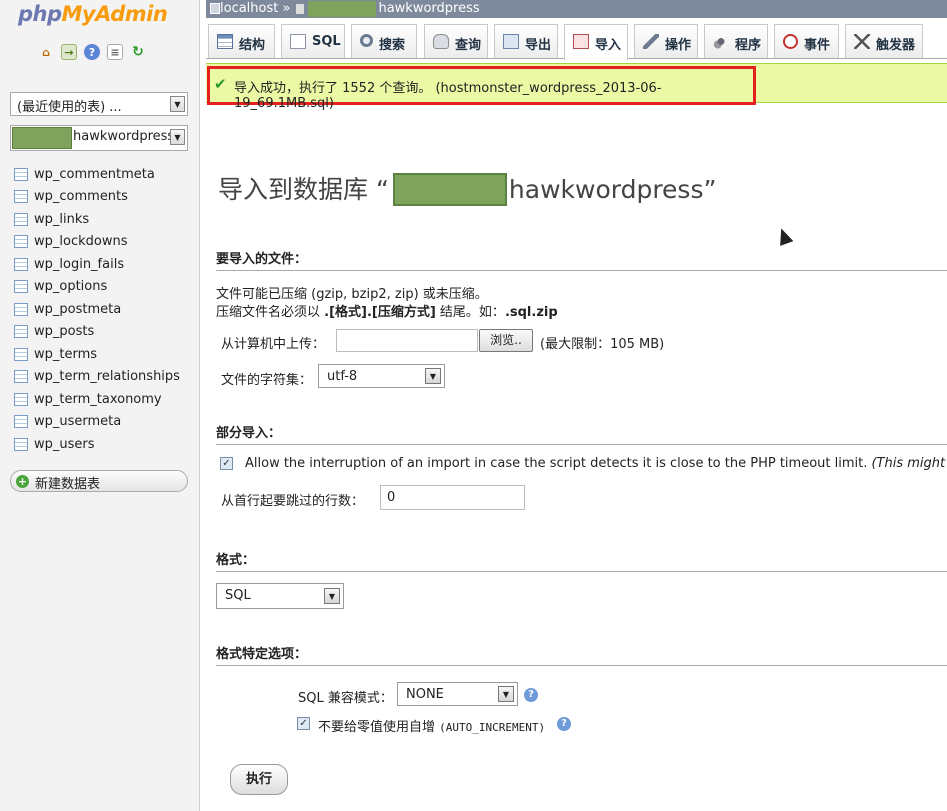 The image size is (947, 811). What do you see at coordinates (97, 399) in the screenshot?
I see `list-item: wp_term_taxonomy` at bounding box center [97, 399].